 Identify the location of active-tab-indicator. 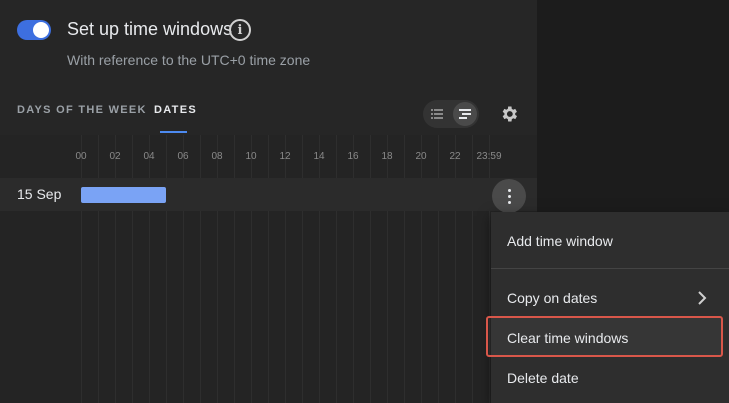
(173, 132).